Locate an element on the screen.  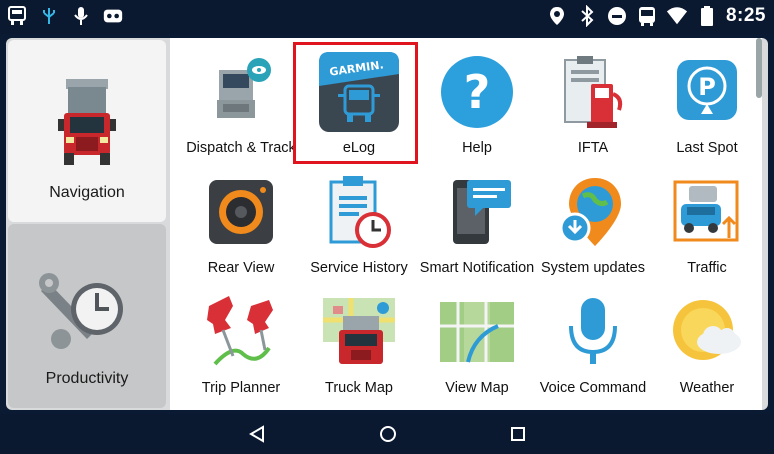
truck-map-icon is located at coordinates (359, 332).